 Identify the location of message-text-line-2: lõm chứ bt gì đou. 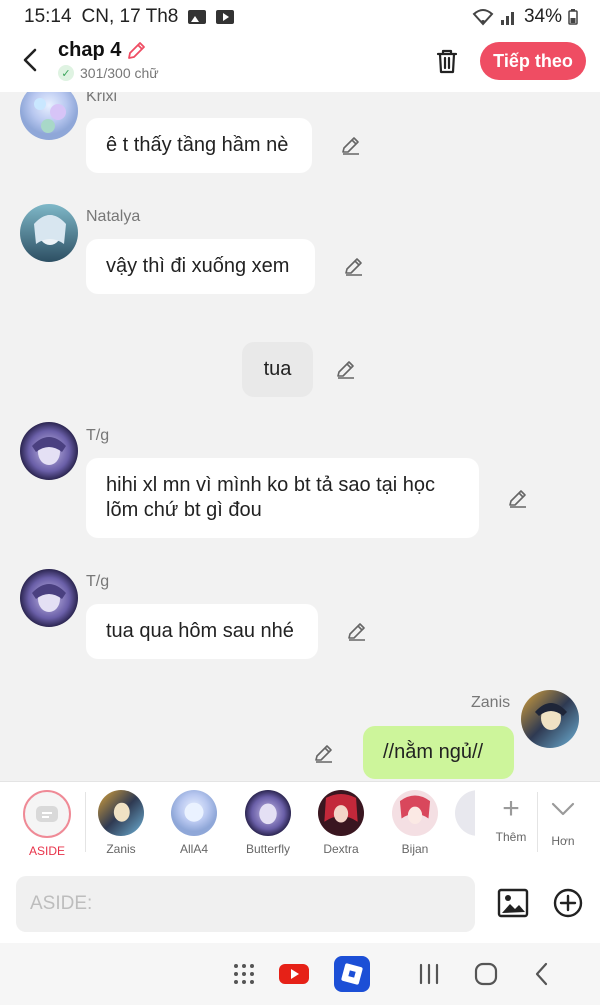
(184, 510).